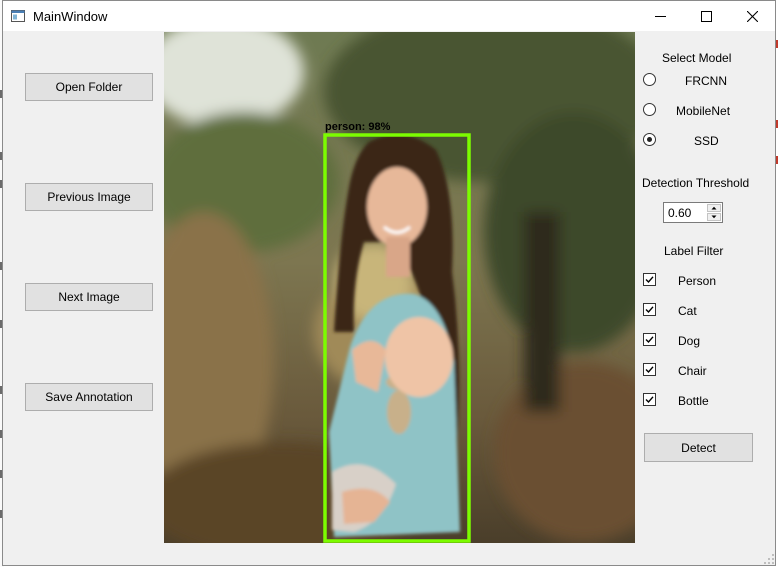 This screenshot has width=778, height=567. Describe the element at coordinates (697, 58) in the screenshot. I see `select-model-label: Select Model` at that location.